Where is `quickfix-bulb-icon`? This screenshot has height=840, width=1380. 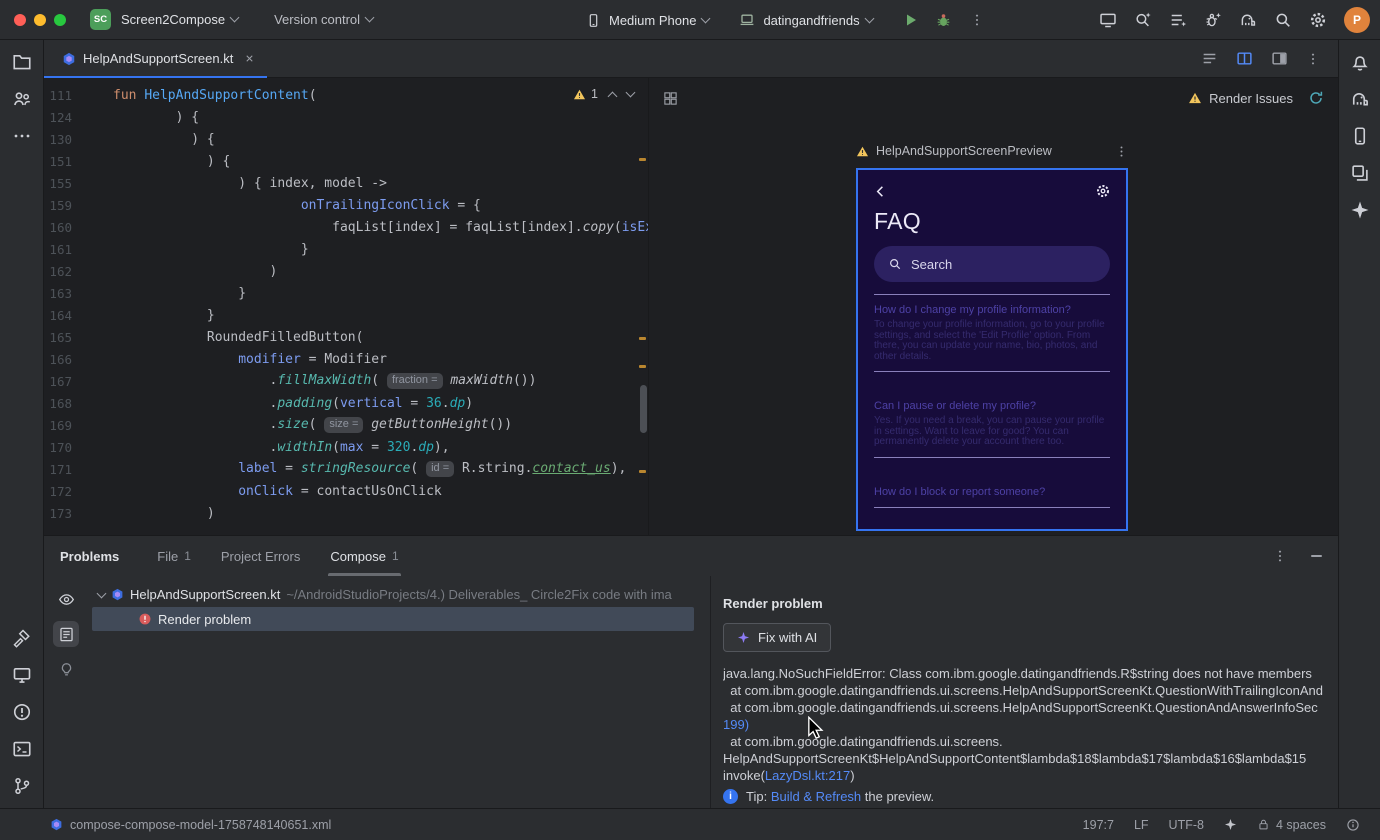 quickfix-bulb-icon is located at coordinates (66, 669).